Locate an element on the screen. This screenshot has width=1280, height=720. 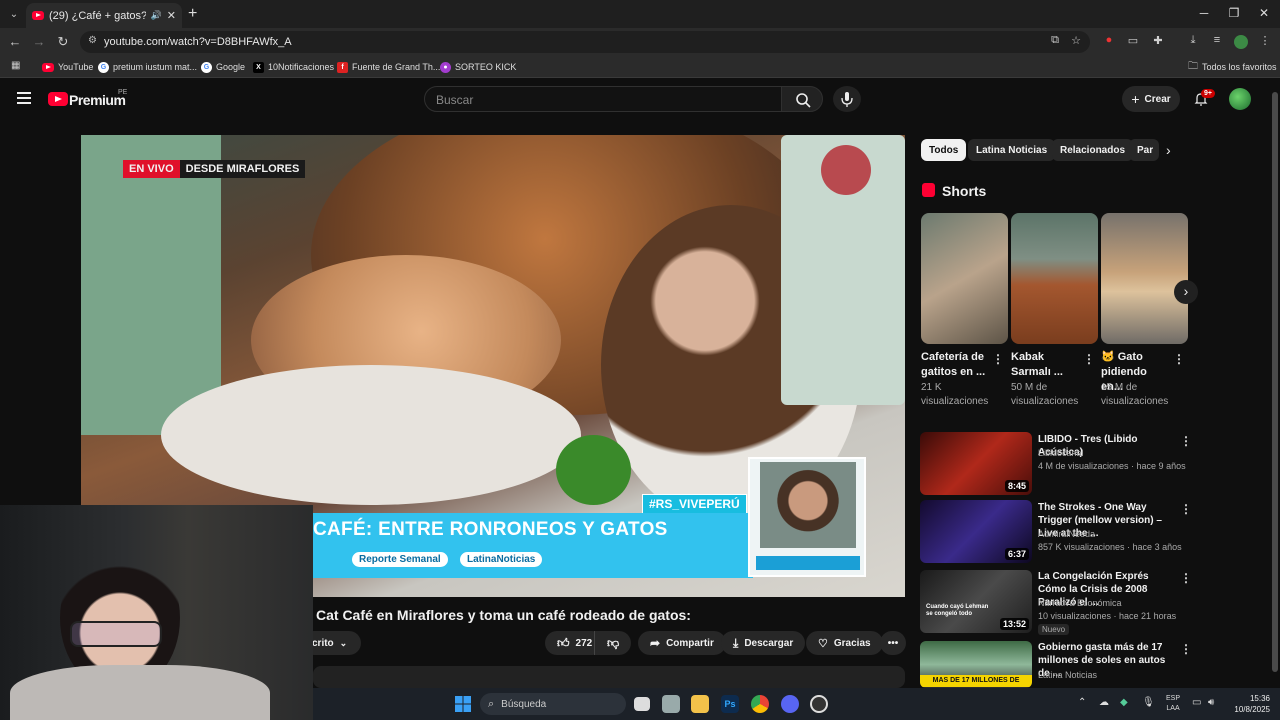
close-window-button: ✕ is located at coordinates (1264, 13).